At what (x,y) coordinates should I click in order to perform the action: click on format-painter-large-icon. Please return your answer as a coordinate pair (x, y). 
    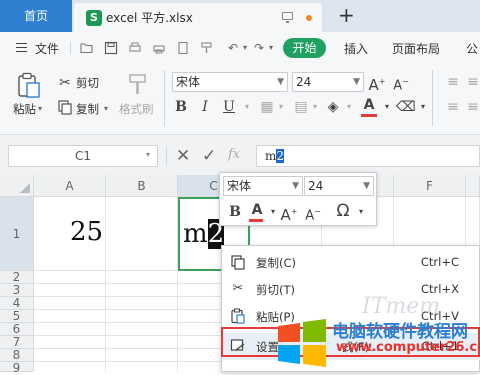
    Looking at the image, I should click on (138, 85).